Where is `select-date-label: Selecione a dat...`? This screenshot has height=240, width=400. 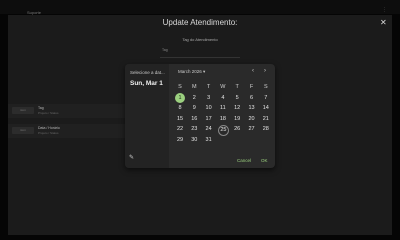 select-date-label: Selecione a dat... is located at coordinates (147, 72).